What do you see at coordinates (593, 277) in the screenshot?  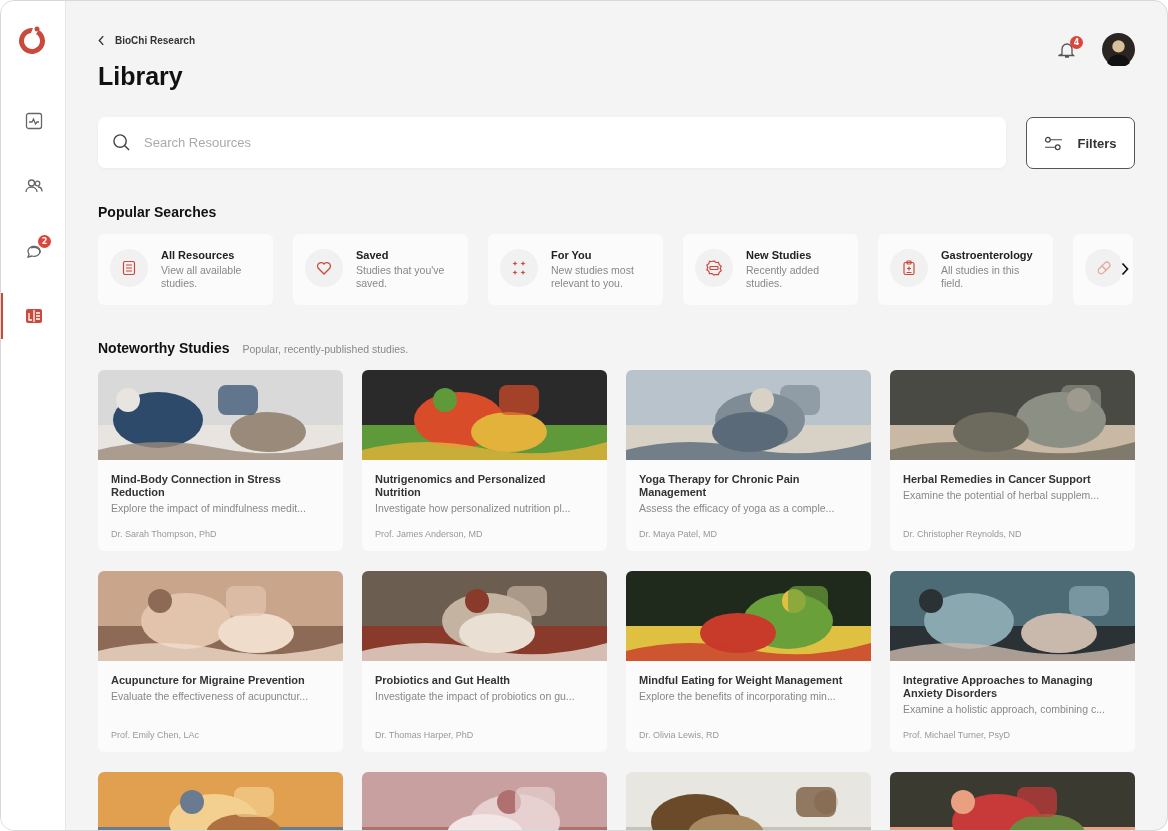 I see `tile-description: New studies most relevant to you.` at bounding box center [593, 277].